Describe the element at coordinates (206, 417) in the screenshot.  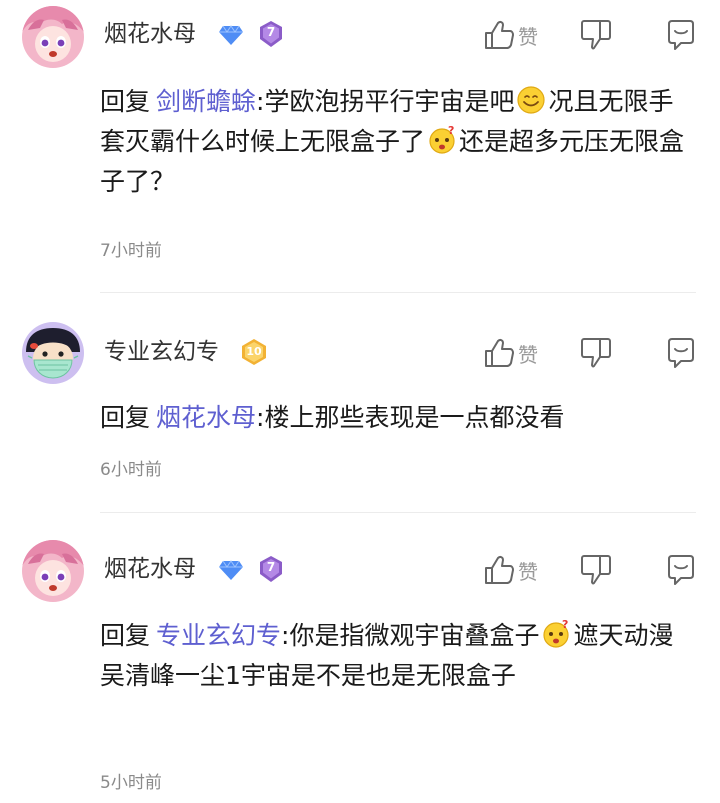
I see `mention-link: 烟花水母` at that location.